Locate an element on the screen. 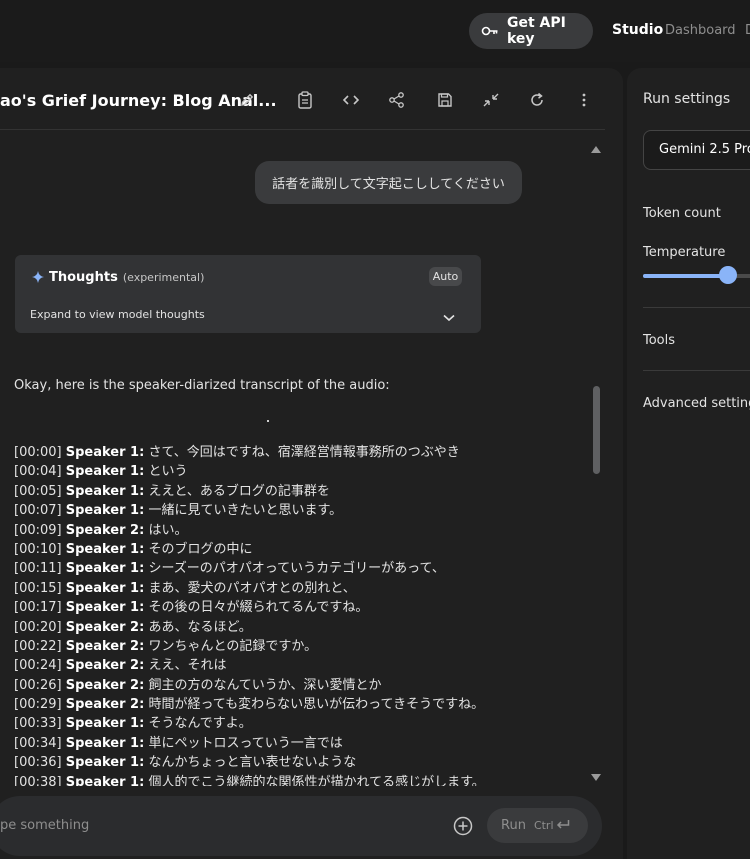 This screenshot has height=859, width=750. utterance-text: 時間が経っても変わらない思いが伝わってきそうですね。 is located at coordinates (316, 705).